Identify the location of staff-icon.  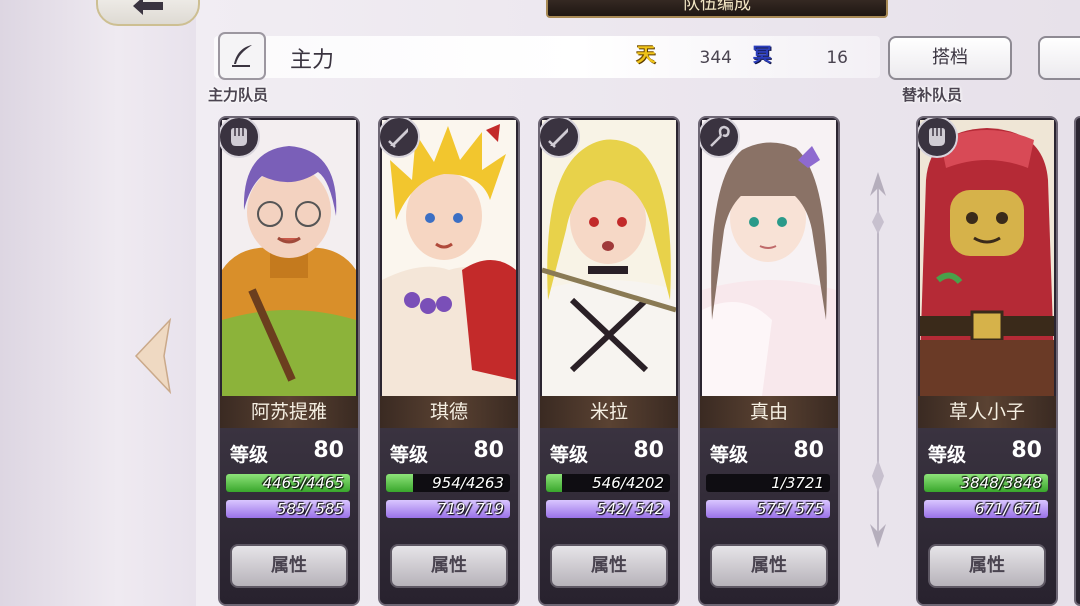
(720, 138).